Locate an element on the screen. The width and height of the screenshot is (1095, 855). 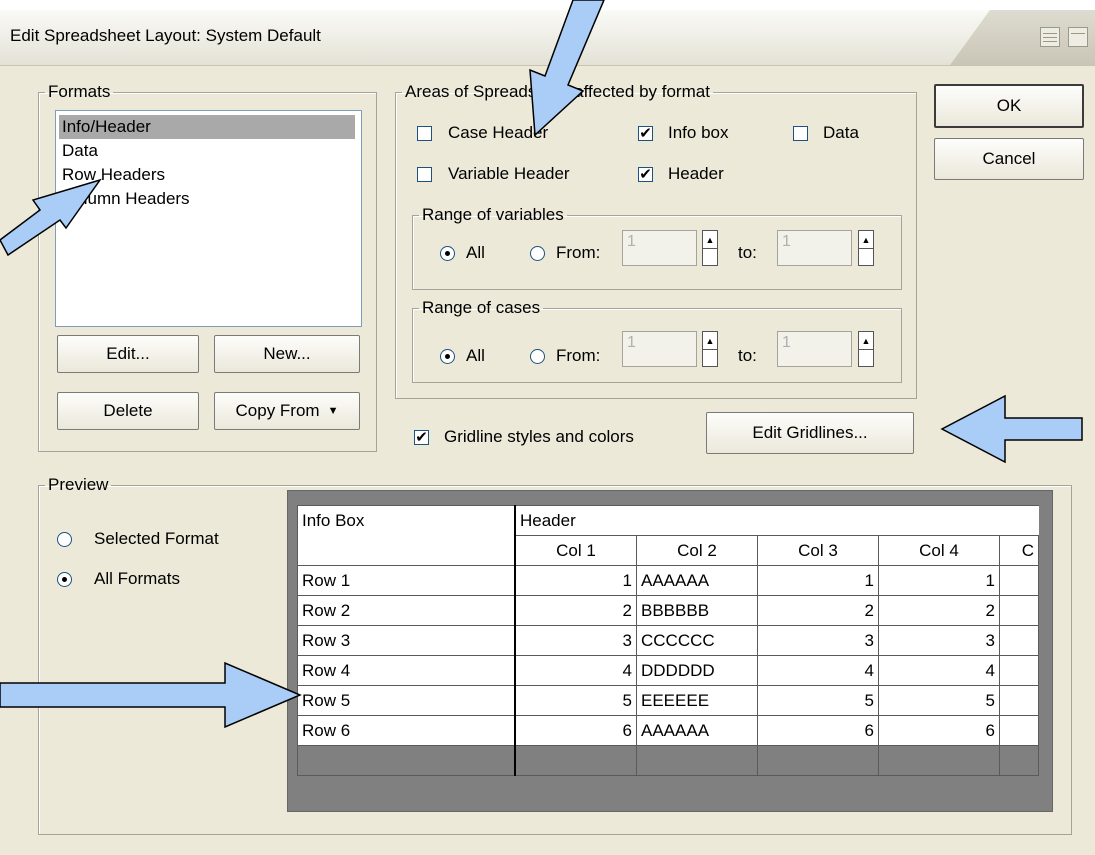
cell: 5 is located at coordinates (575, 700).